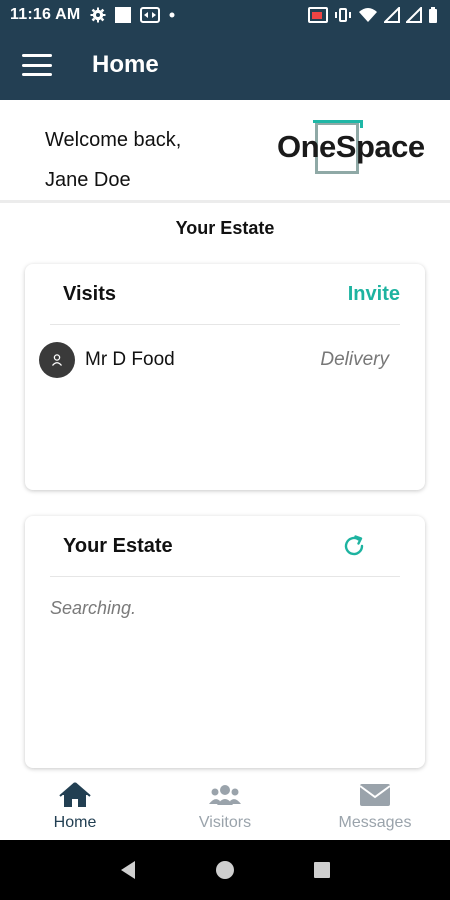 This screenshot has height=900, width=450. I want to click on page-title: Home, so click(125, 64).